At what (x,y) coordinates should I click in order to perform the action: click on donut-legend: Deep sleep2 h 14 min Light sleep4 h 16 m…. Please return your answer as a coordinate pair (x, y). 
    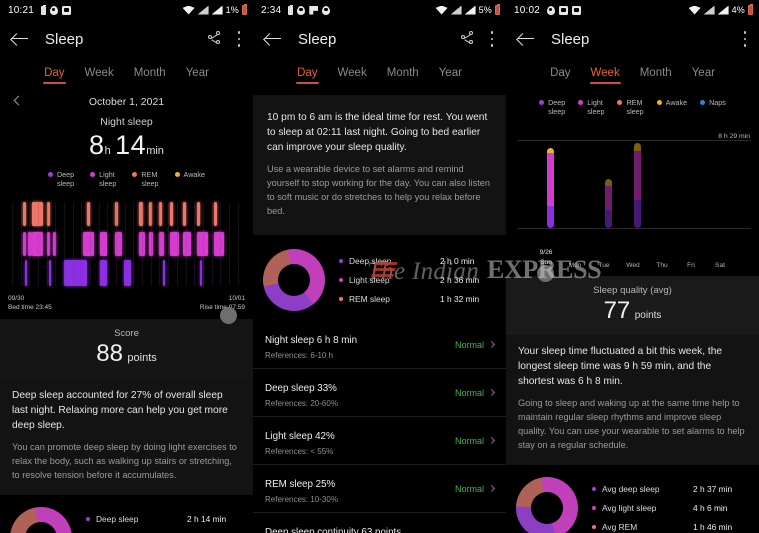
    Looking at the image, I should click on (162, 523).